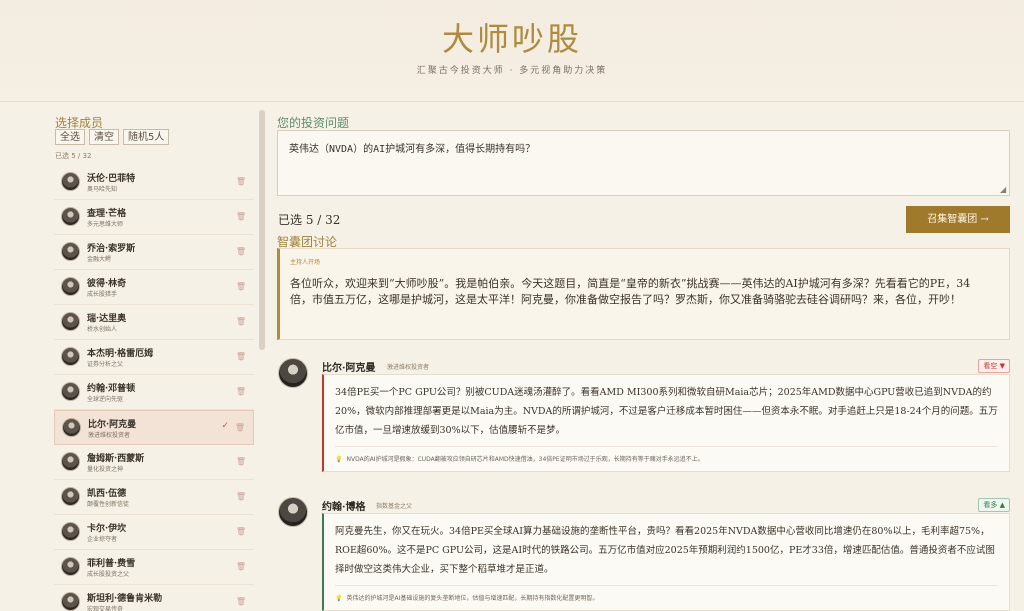 The image size is (1024, 611). What do you see at coordinates (344, 507) in the screenshot?
I see `speaker-name: 约翰·博格` at bounding box center [344, 507].